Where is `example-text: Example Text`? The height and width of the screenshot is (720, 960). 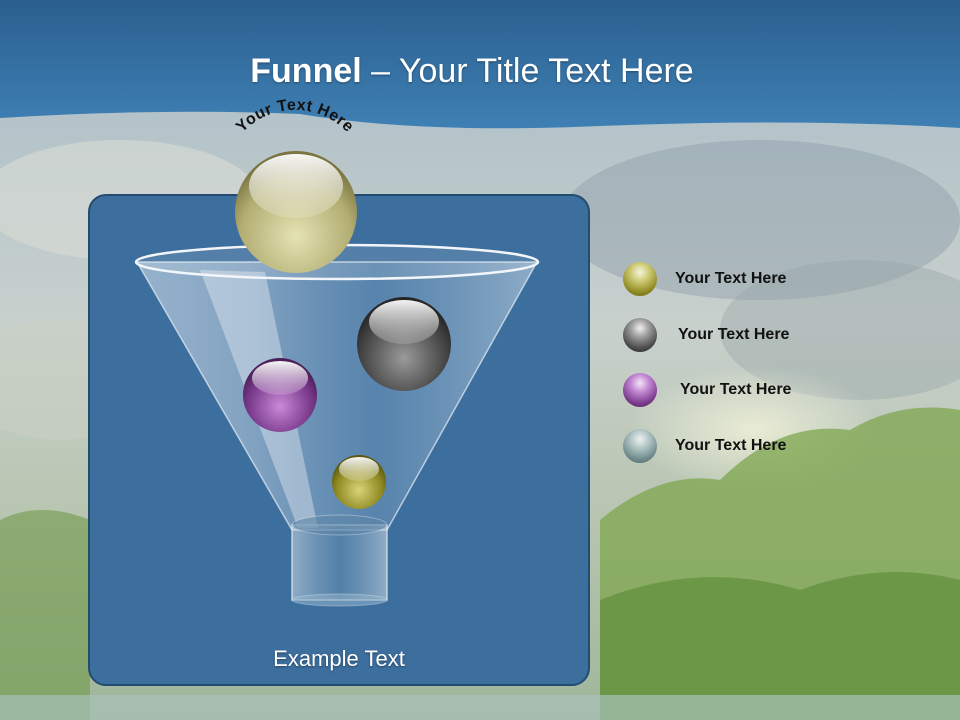
example-text: Example Text is located at coordinates (339, 658).